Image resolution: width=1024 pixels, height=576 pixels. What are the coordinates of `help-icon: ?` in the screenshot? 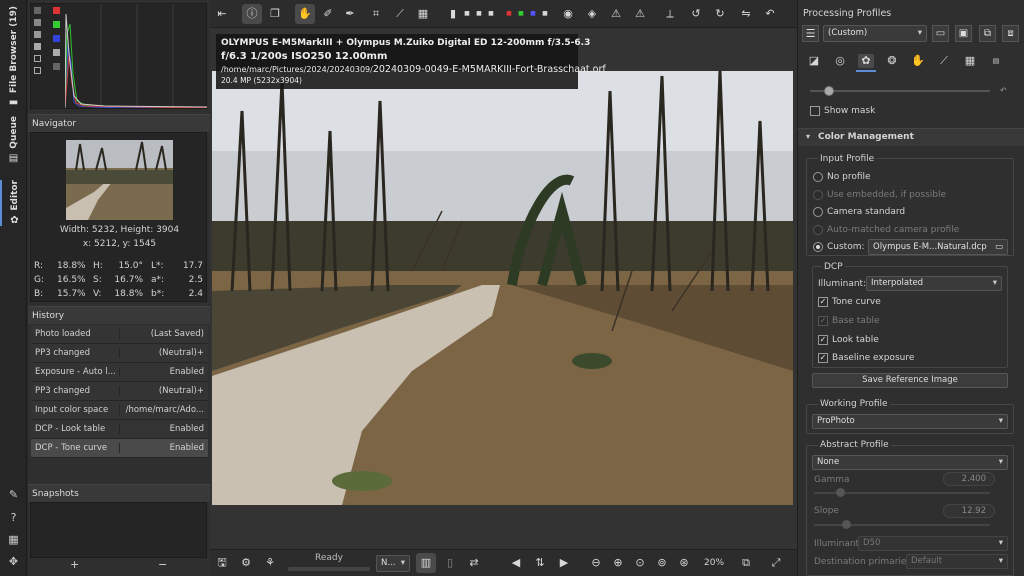 It's located at (13, 517).